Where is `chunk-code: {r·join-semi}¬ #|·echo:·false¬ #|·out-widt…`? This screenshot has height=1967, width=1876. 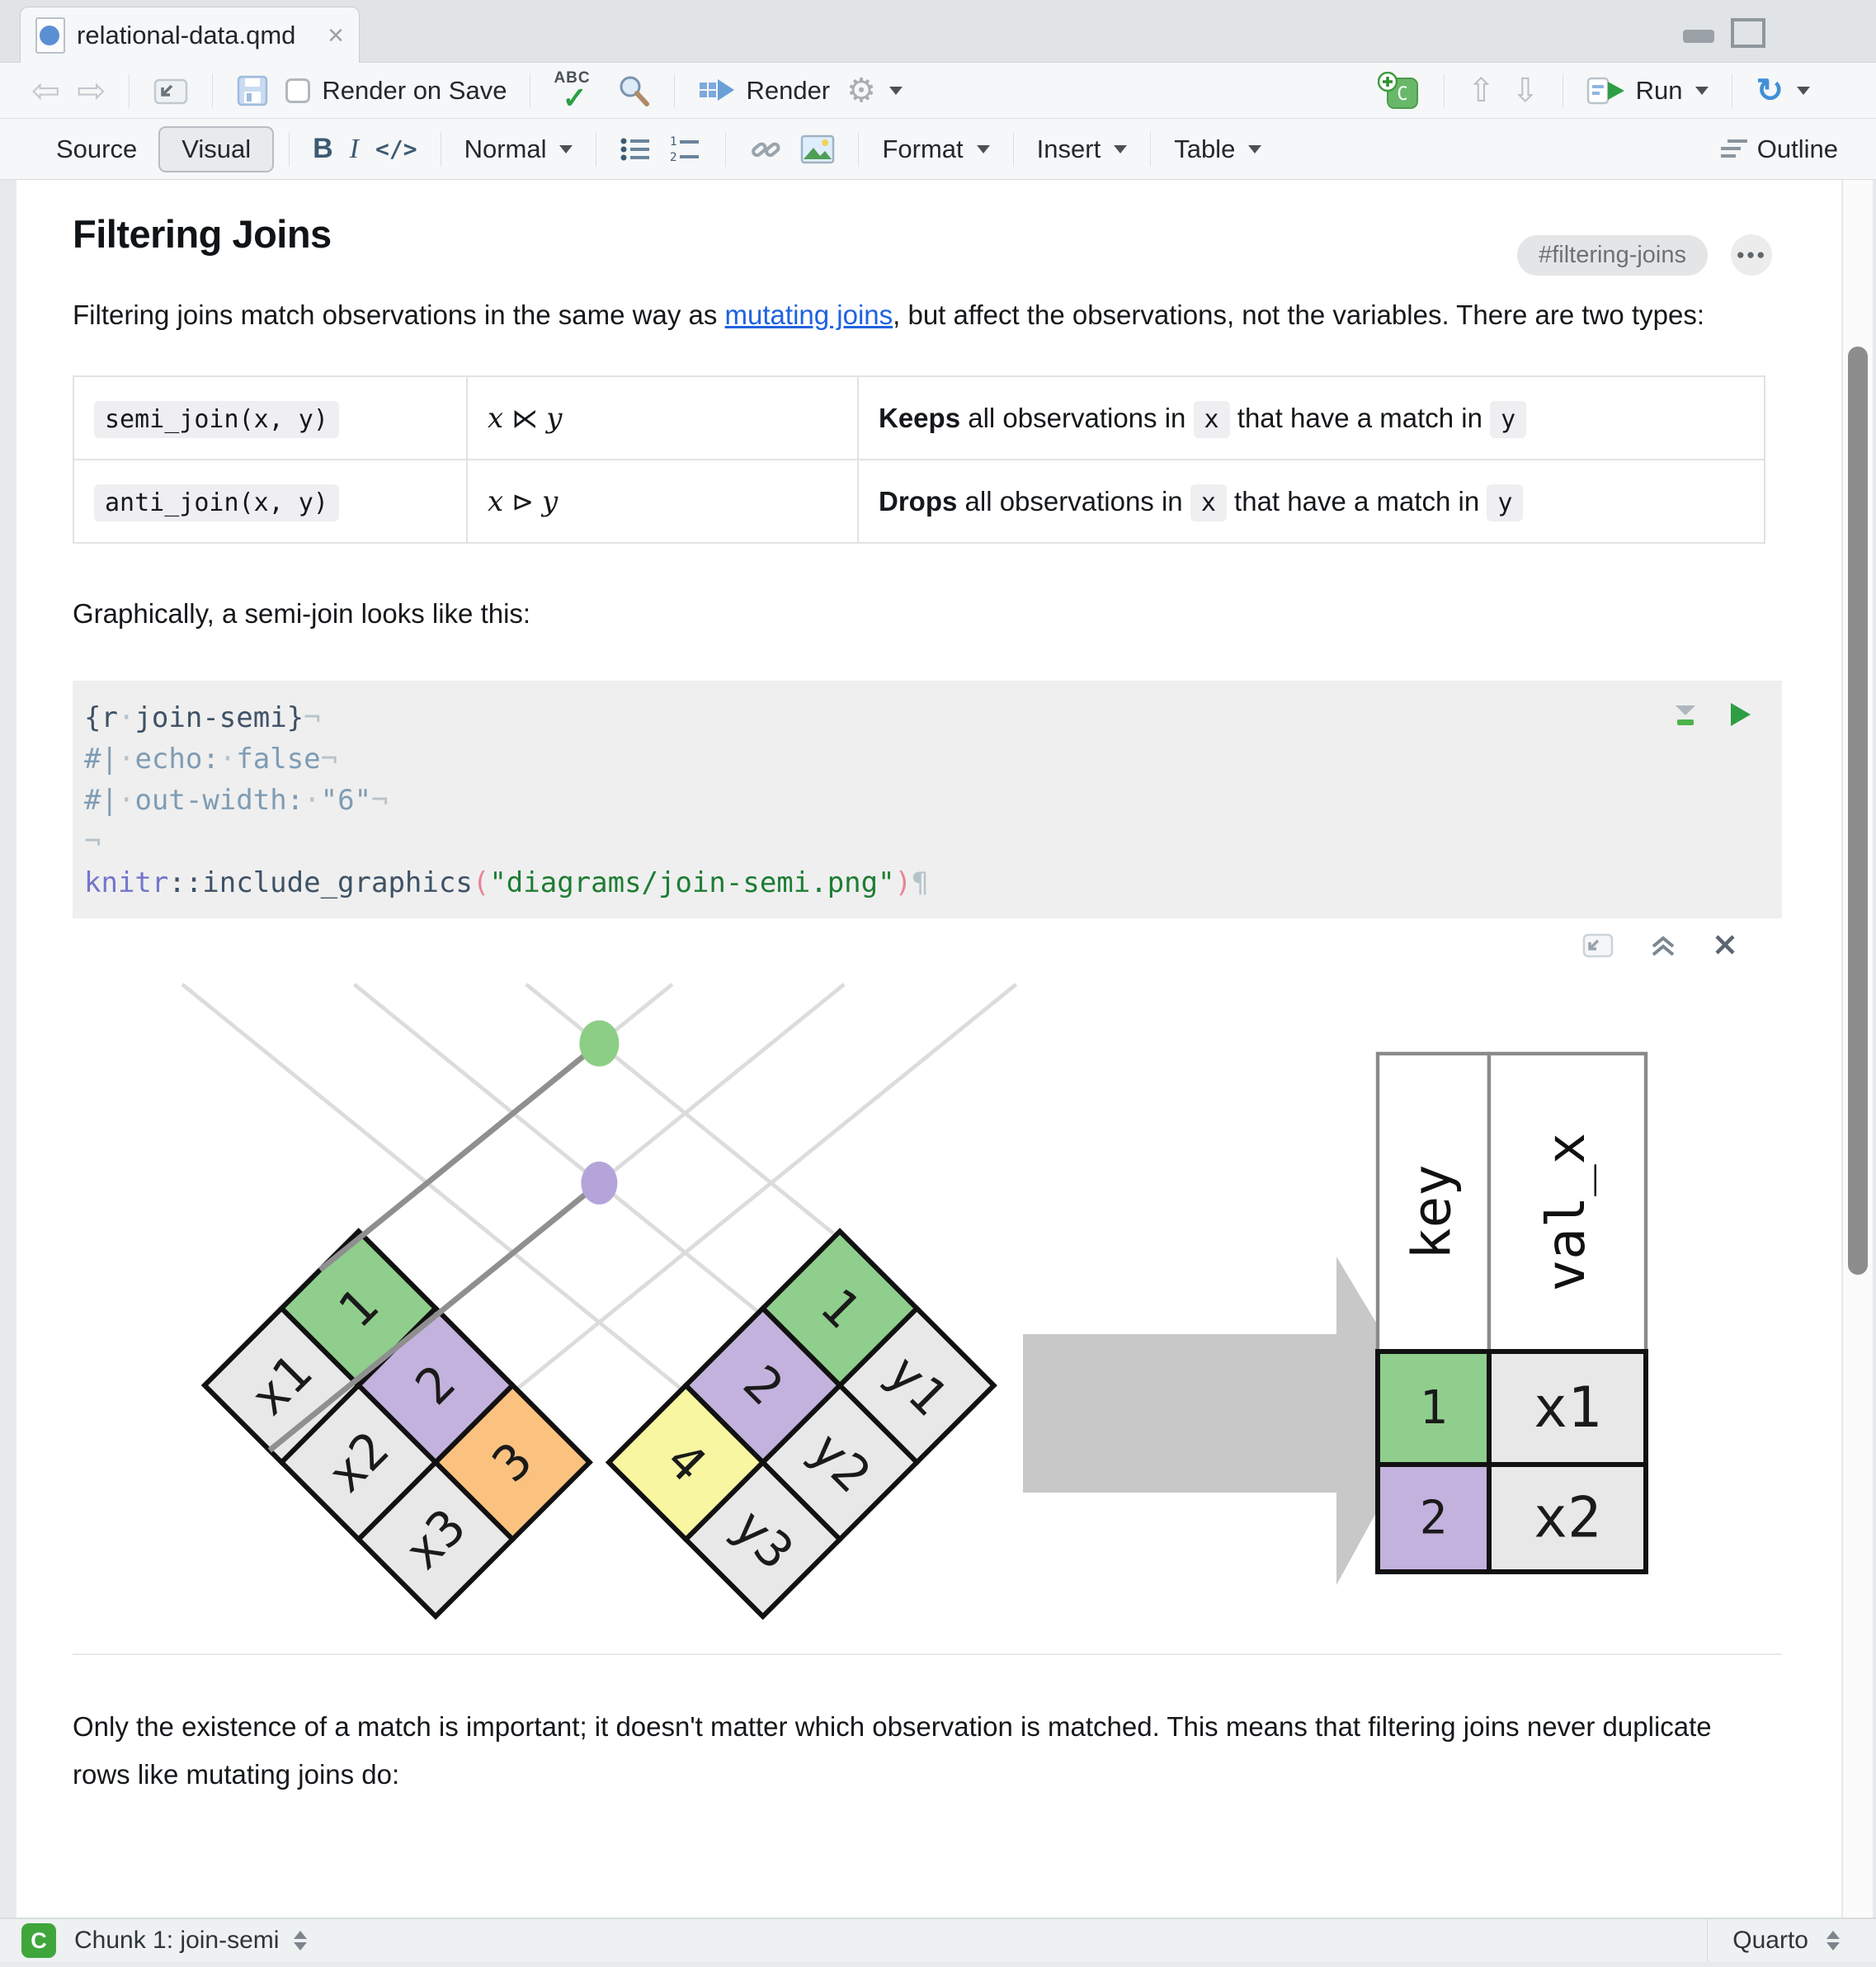
chunk-code: {r·join-semi}¬ #|·echo:·false¬ #|·out-widt… is located at coordinates (924, 800).